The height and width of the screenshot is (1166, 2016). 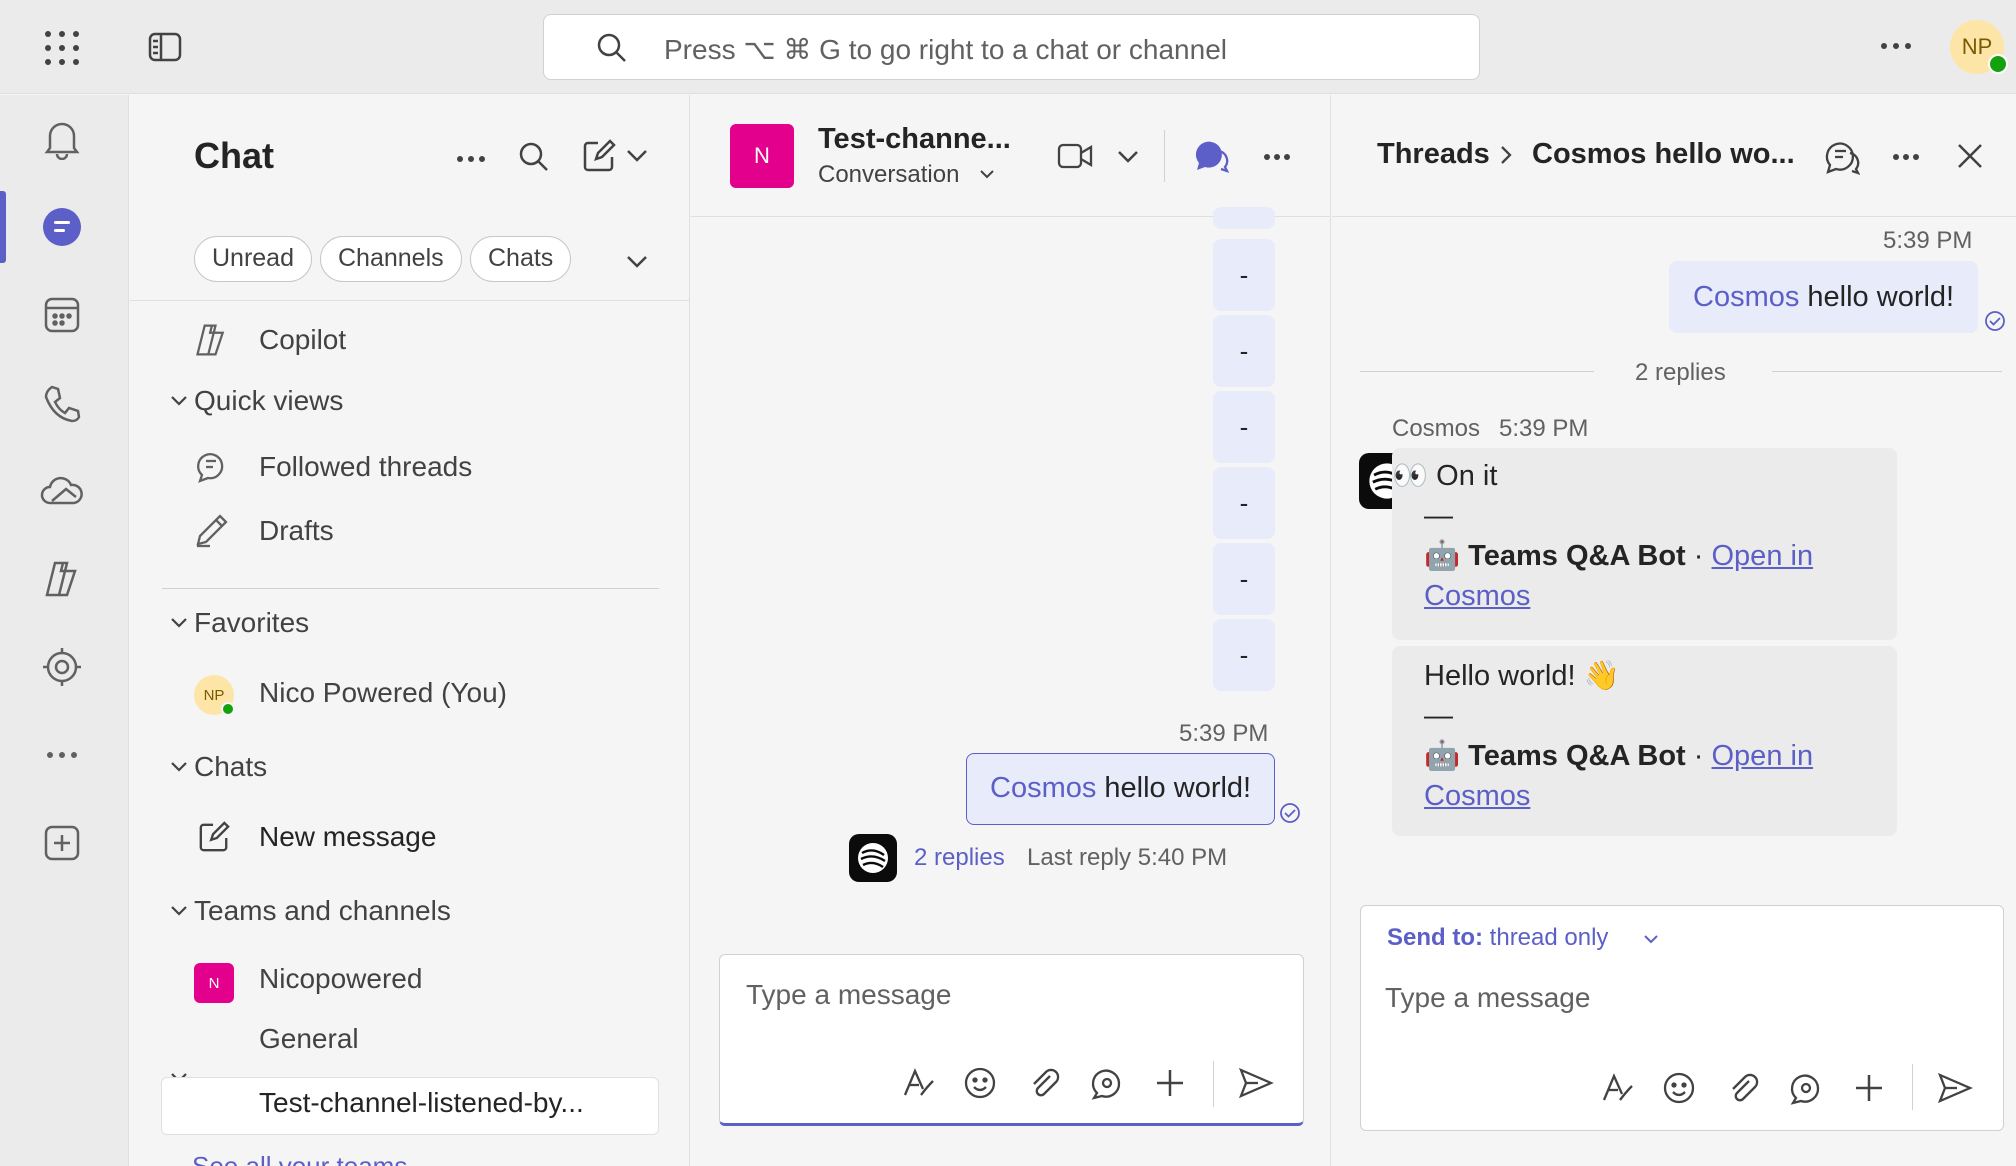 What do you see at coordinates (1682, 1018) in the screenshot?
I see `thread-compose-box: Send to: thread only Type a message` at bounding box center [1682, 1018].